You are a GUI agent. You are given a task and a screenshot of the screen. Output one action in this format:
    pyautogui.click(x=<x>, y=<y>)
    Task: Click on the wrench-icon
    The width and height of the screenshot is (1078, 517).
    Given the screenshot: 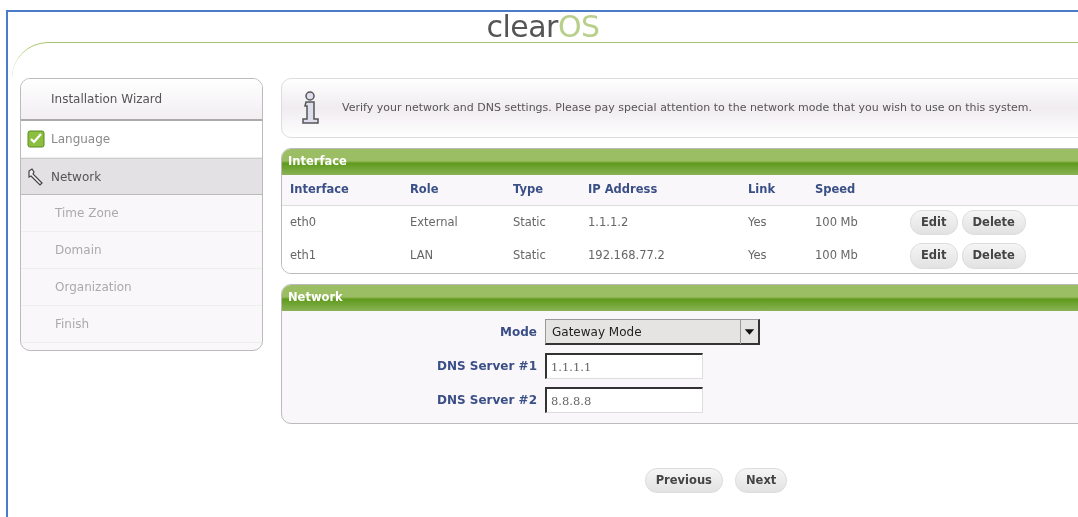 What is the action you would take?
    pyautogui.click(x=36, y=176)
    